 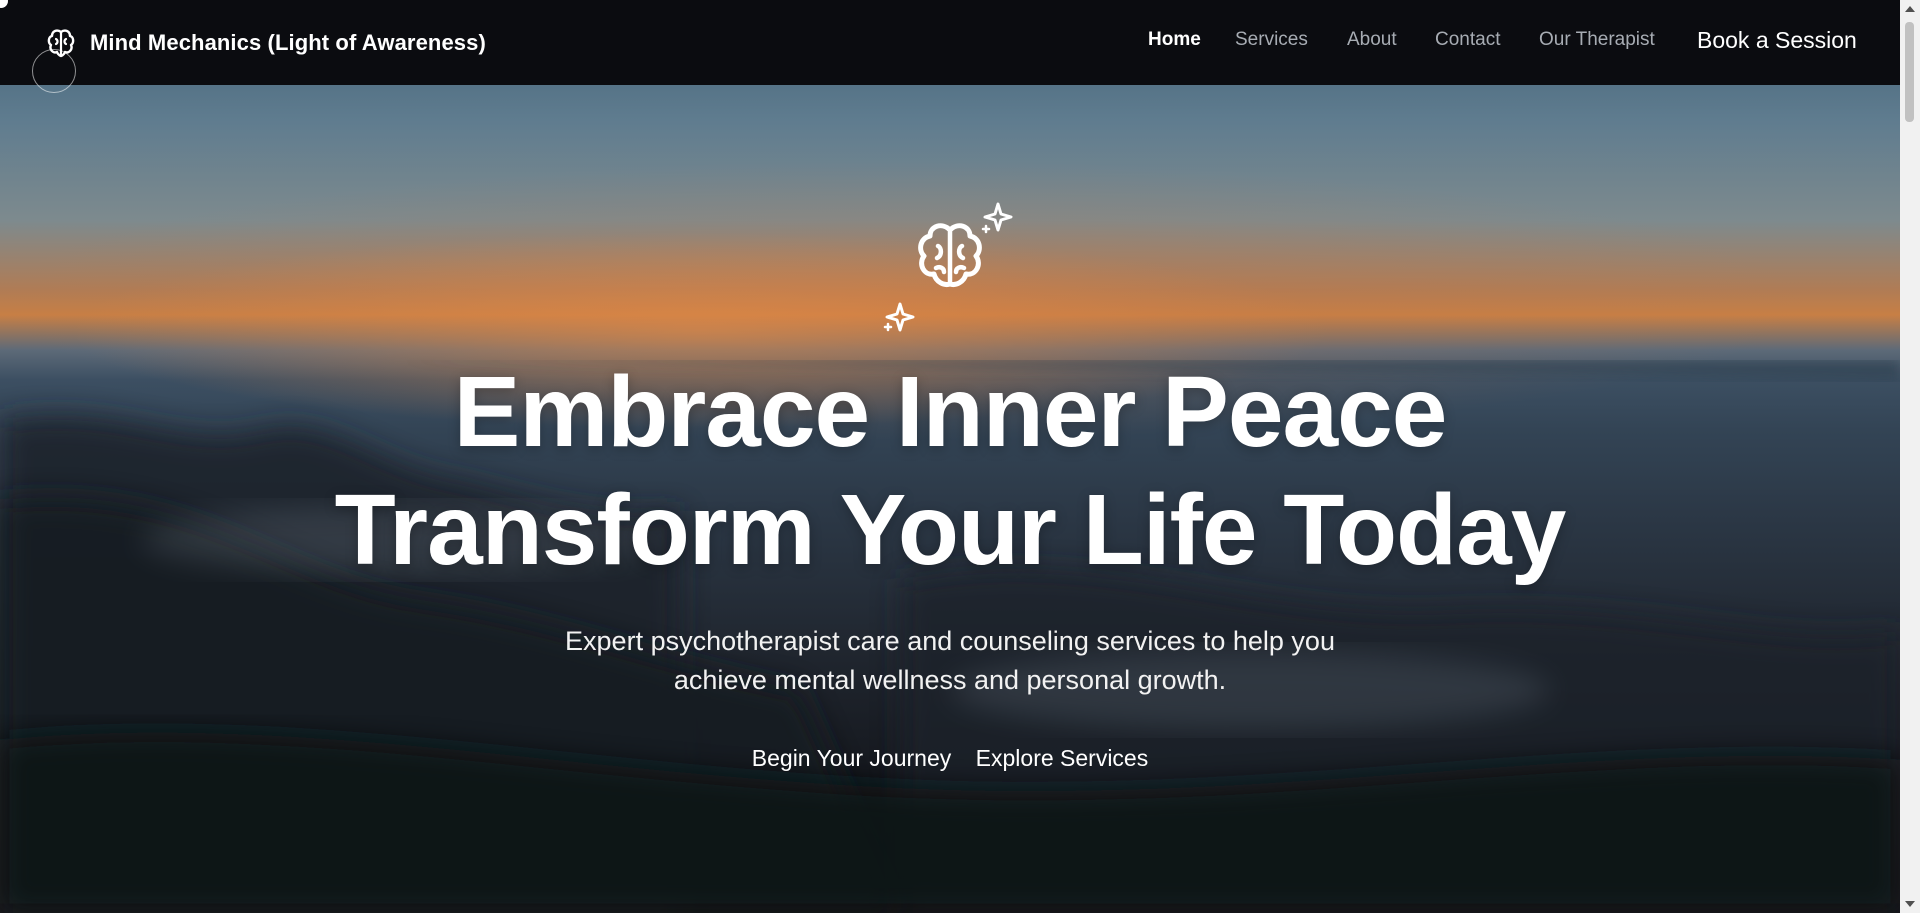 What do you see at coordinates (852, 758) in the screenshot?
I see `begin-journey-button: Begin Your Journey` at bounding box center [852, 758].